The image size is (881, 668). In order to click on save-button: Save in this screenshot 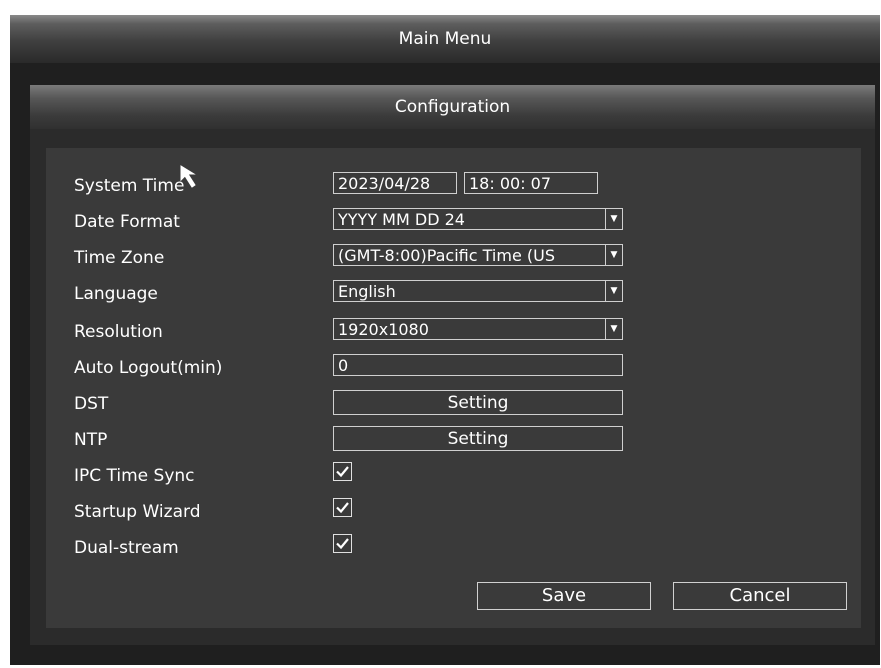, I will do `click(564, 596)`.